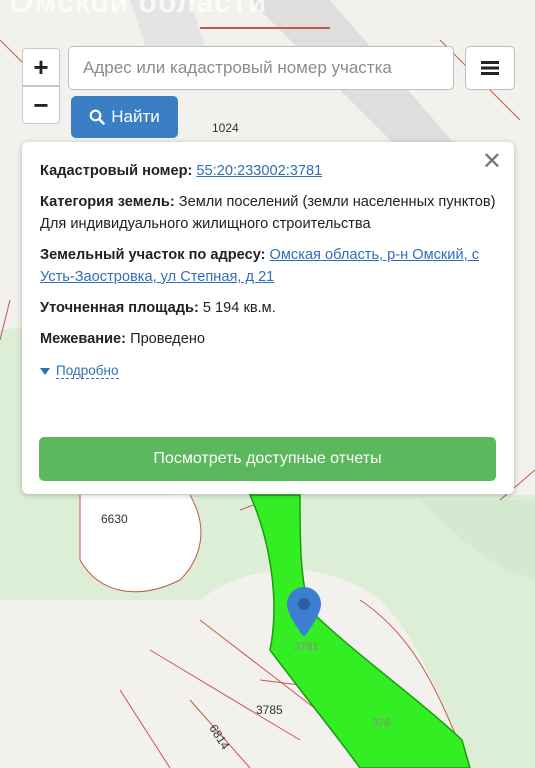 This screenshot has height=768, width=535. Describe the element at coordinates (119, 308) in the screenshot. I see `area-label: Уточненная площадь:` at that location.